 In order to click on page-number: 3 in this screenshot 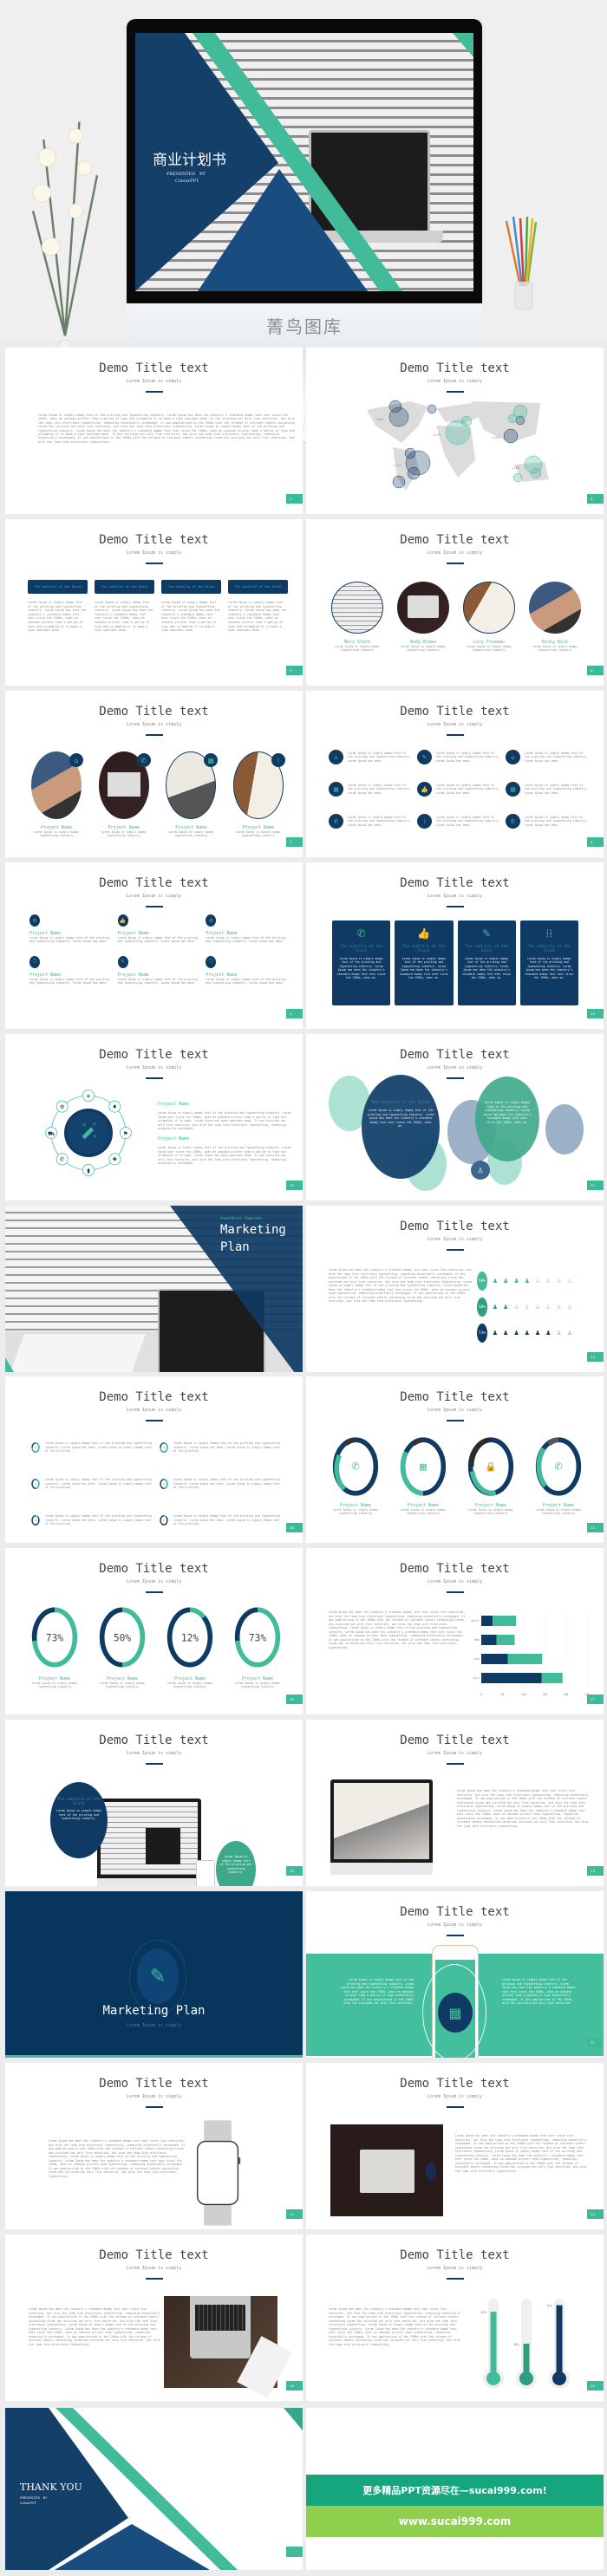, I will do `click(294, 499)`.